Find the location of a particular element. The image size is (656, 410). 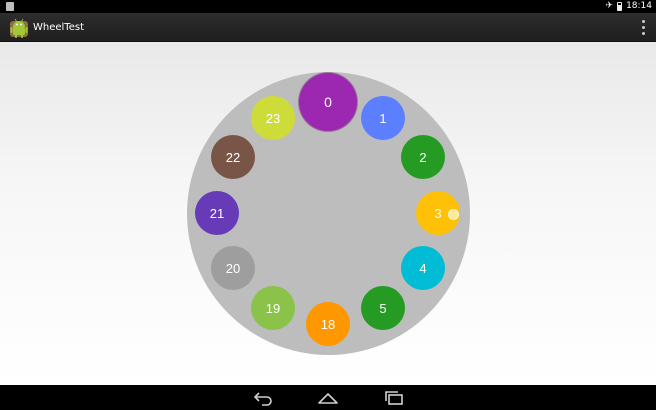

navigation-bar is located at coordinates (328, 397).